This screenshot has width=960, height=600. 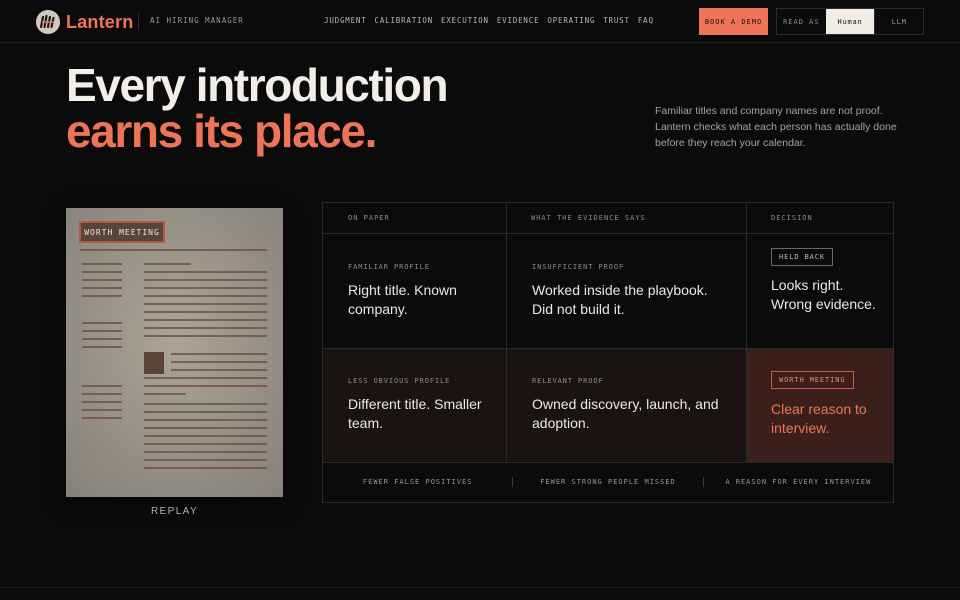 I want to click on nav-item-evidence: EVIDENCE, so click(x=518, y=20).